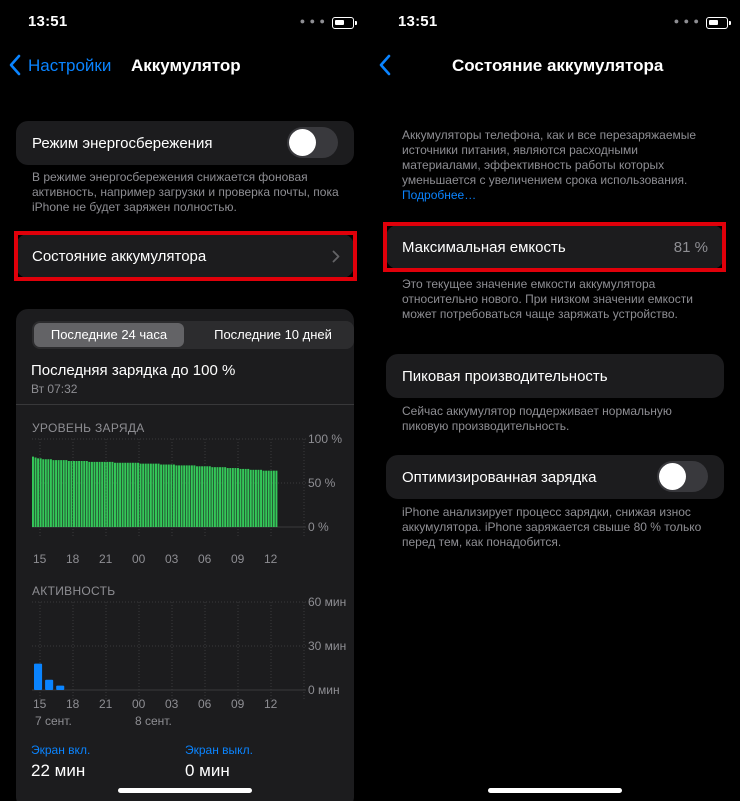  I want to click on low-power-mode-label: Режим энергосбережения, so click(122, 143).